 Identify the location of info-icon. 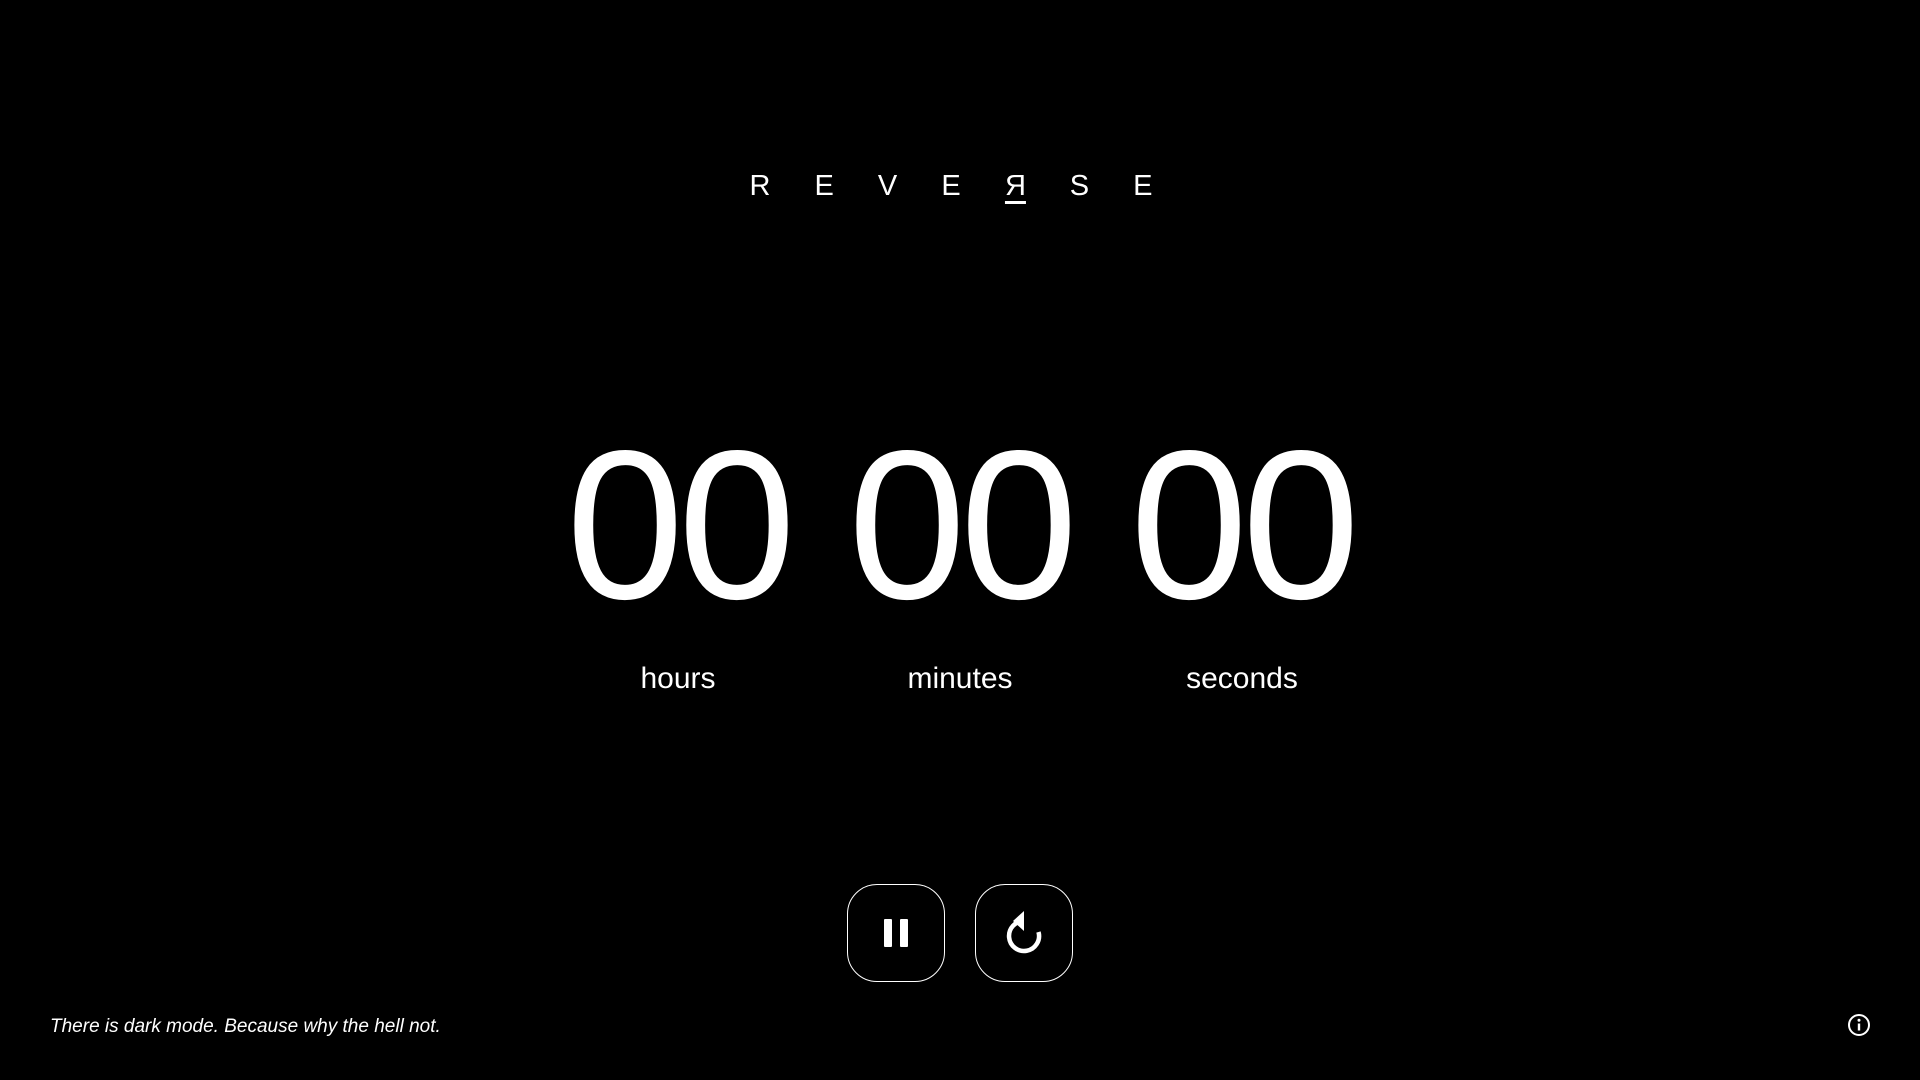
(1859, 1025).